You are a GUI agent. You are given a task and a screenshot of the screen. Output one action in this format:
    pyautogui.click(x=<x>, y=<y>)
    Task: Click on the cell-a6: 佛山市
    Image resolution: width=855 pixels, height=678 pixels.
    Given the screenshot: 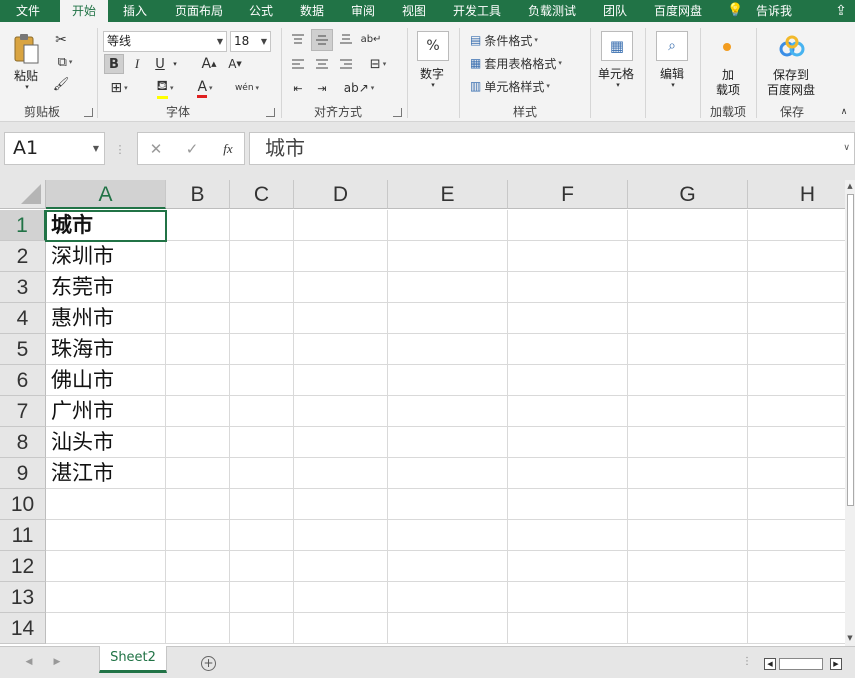 What is the action you would take?
    pyautogui.click(x=106, y=380)
    